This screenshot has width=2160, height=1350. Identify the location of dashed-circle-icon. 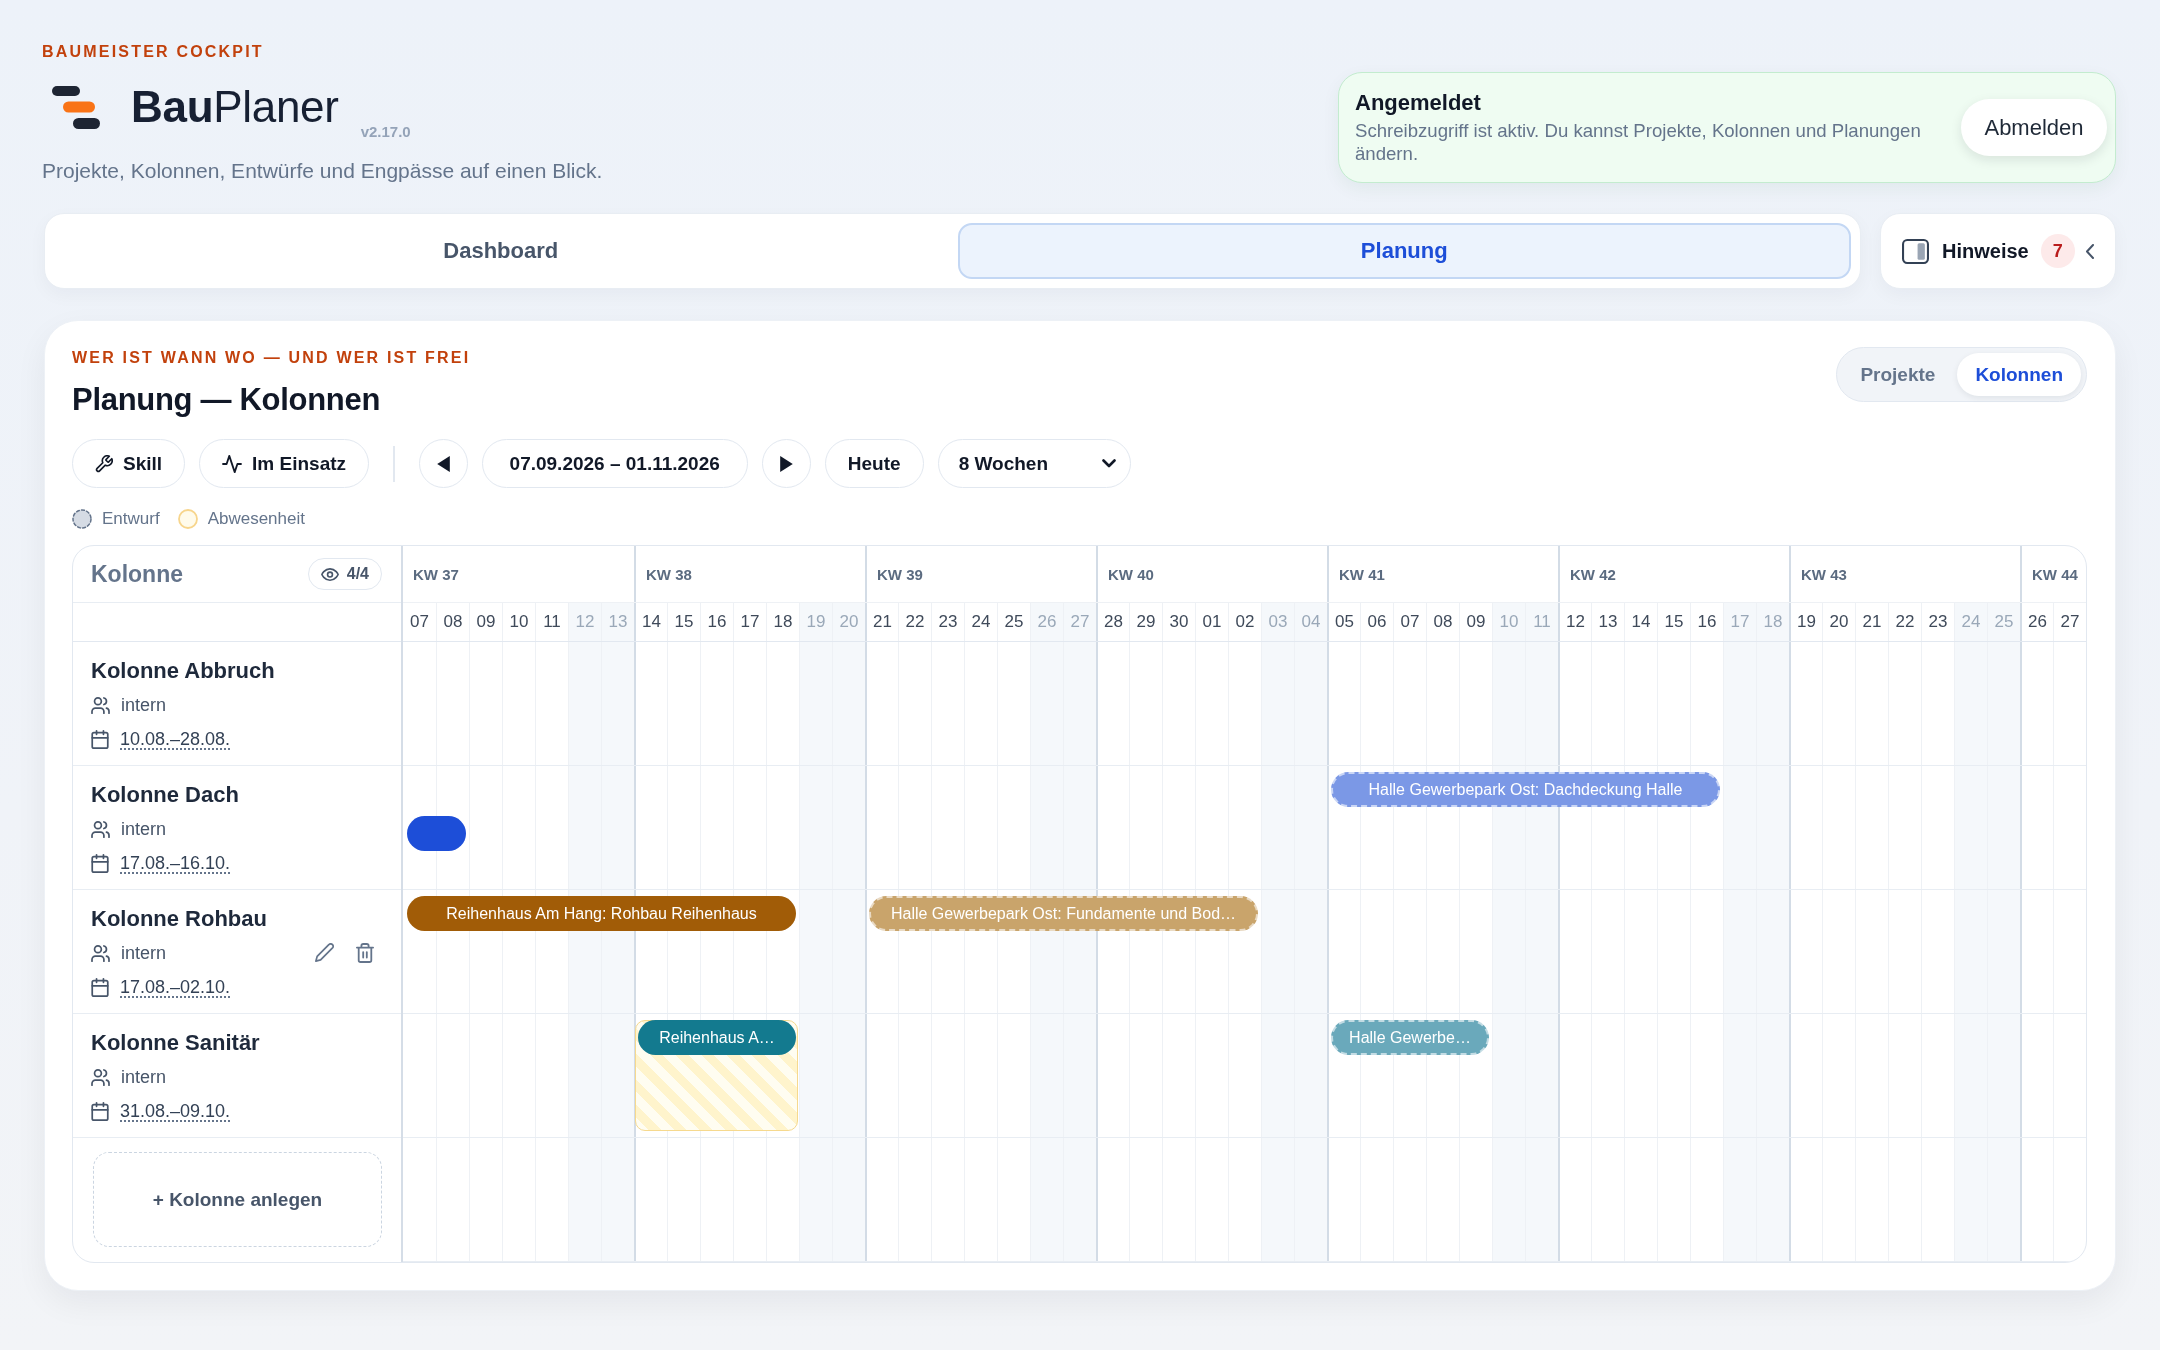
(82, 519).